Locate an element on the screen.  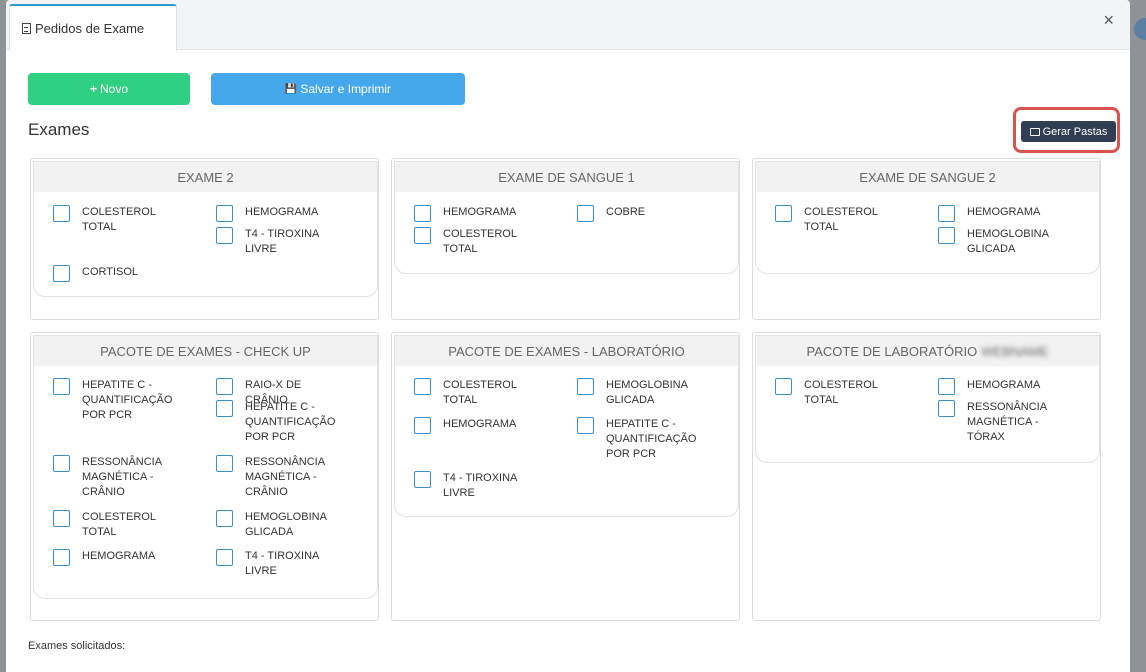
exam-group-title: EXAME DE SANGUE 2 is located at coordinates (927, 177).